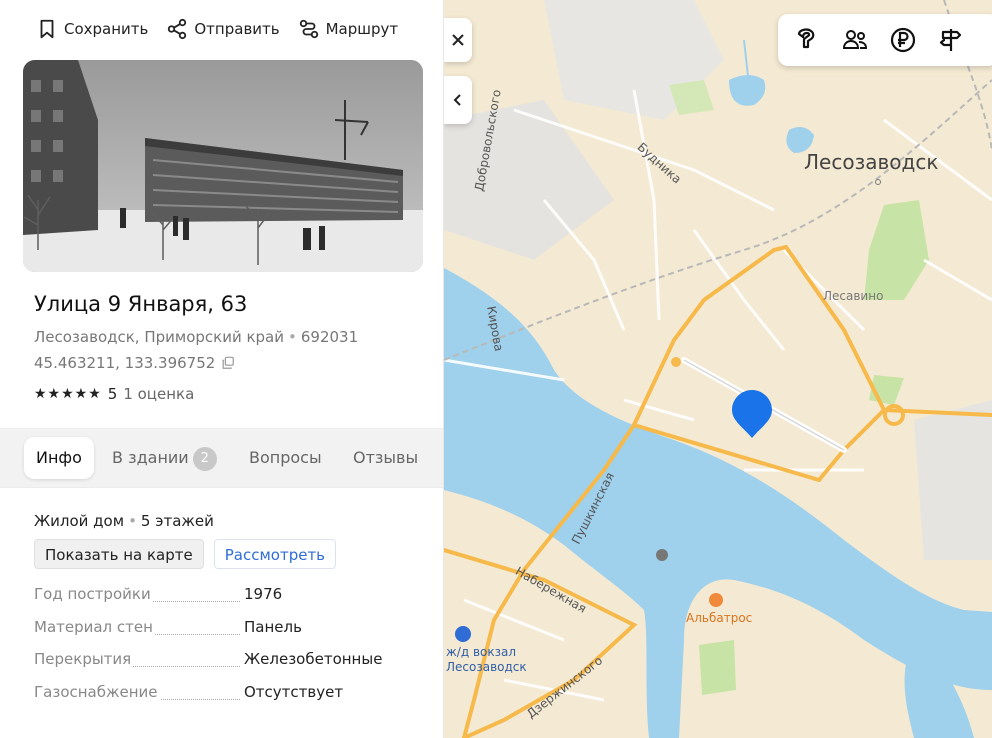 The image size is (992, 738). I want to click on close-button, so click(458, 40).